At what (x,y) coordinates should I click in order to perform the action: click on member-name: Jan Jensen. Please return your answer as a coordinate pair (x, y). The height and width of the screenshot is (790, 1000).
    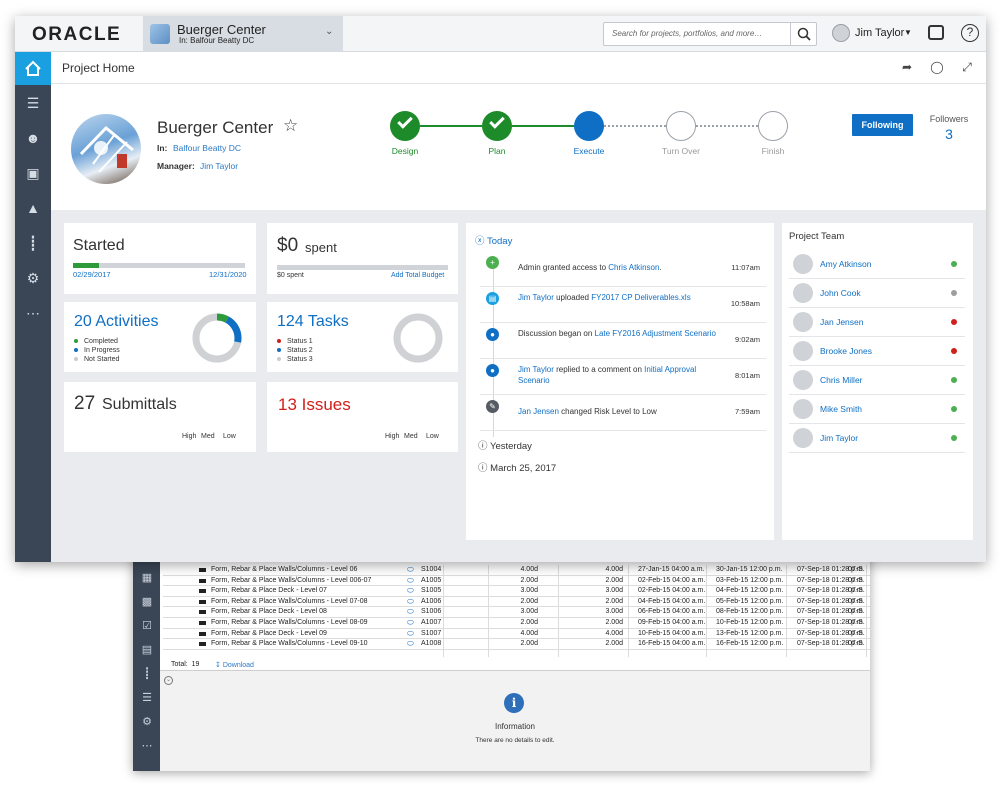
    Looking at the image, I should click on (841, 322).